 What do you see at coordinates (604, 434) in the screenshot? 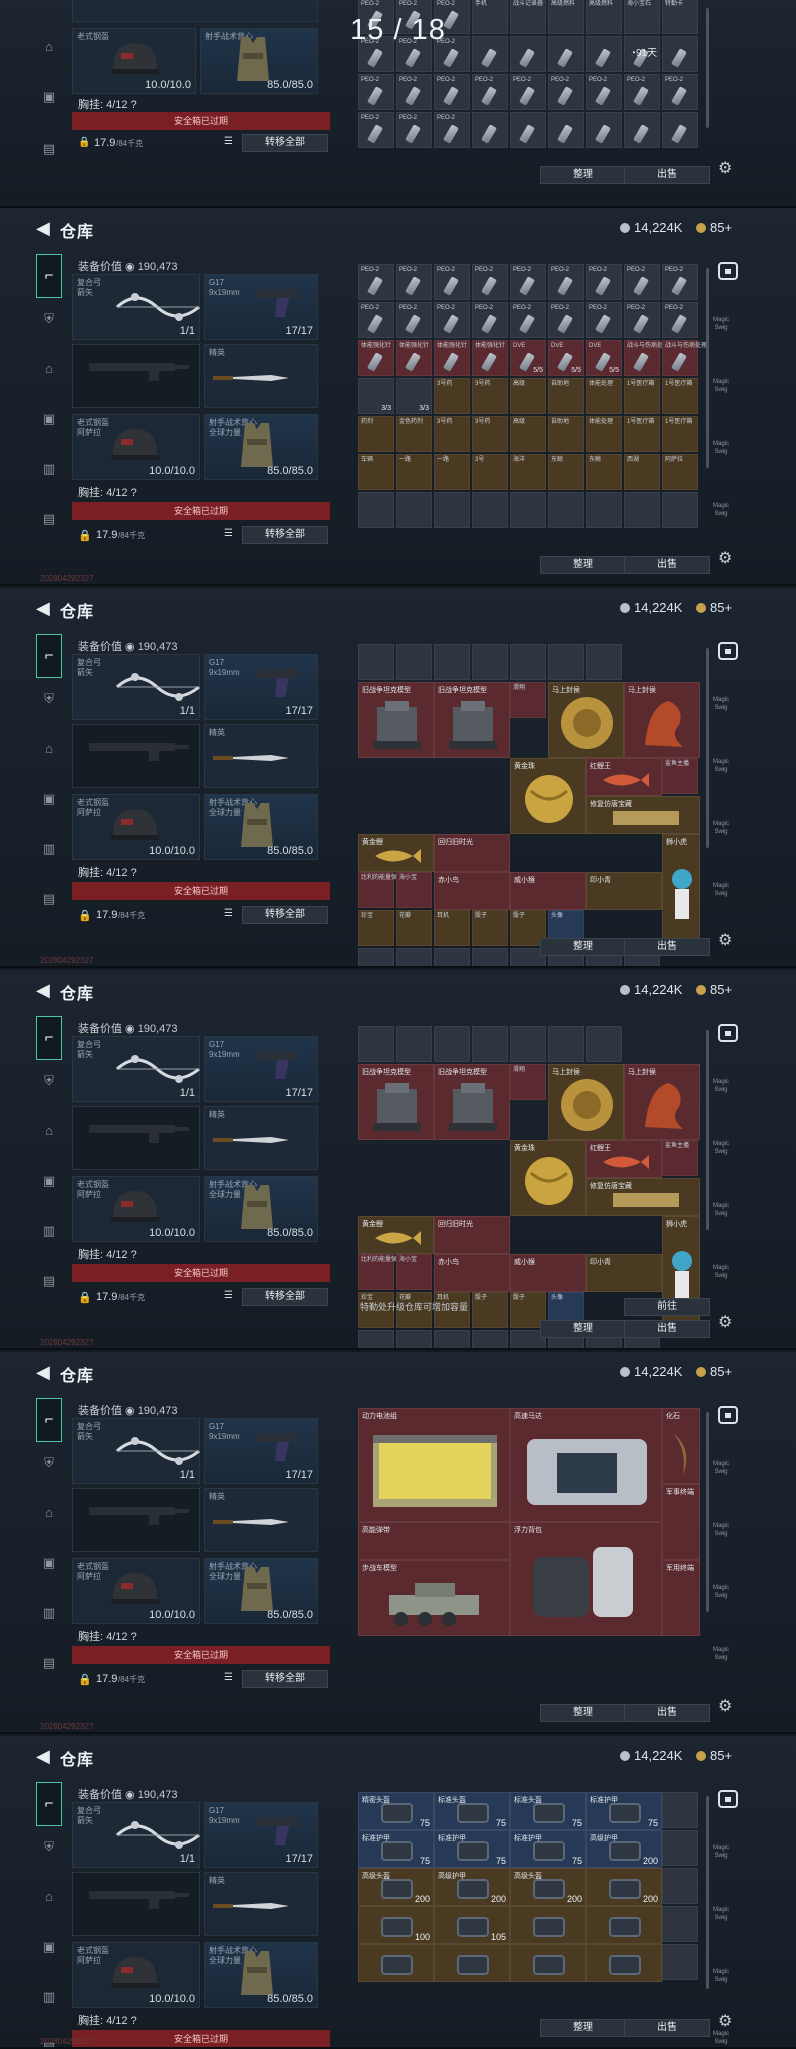
I see `inventory-item: 体能处理` at bounding box center [604, 434].